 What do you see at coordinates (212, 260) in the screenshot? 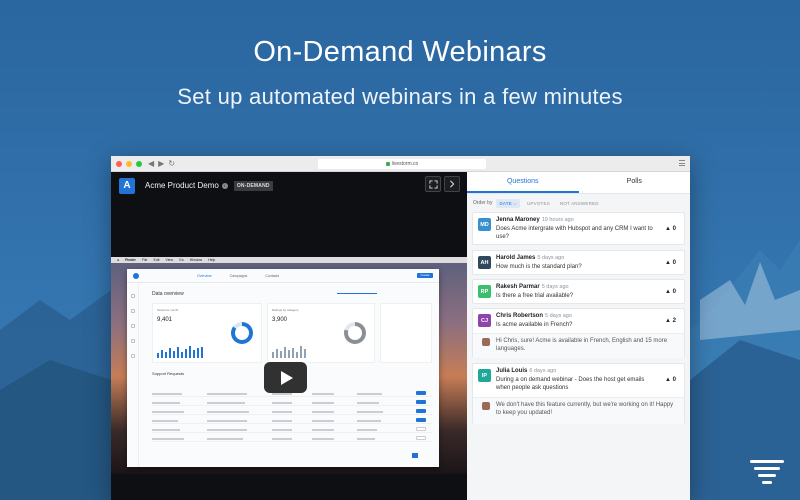
I see `menubar-help: Help` at bounding box center [212, 260].